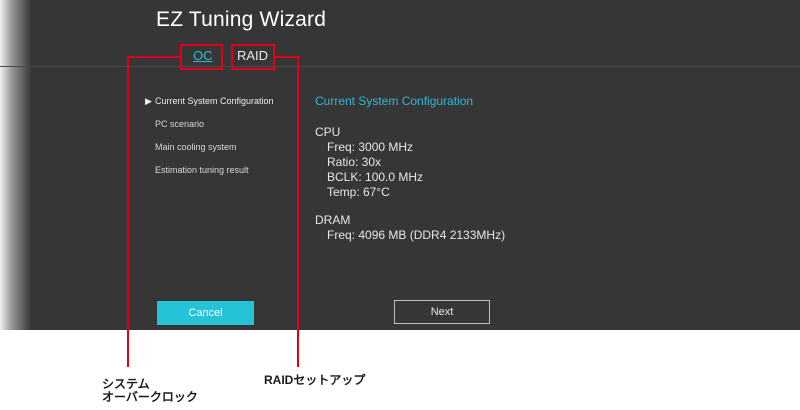  Describe the element at coordinates (153, 57) in the screenshot. I see `oc-callout-line-h` at that location.